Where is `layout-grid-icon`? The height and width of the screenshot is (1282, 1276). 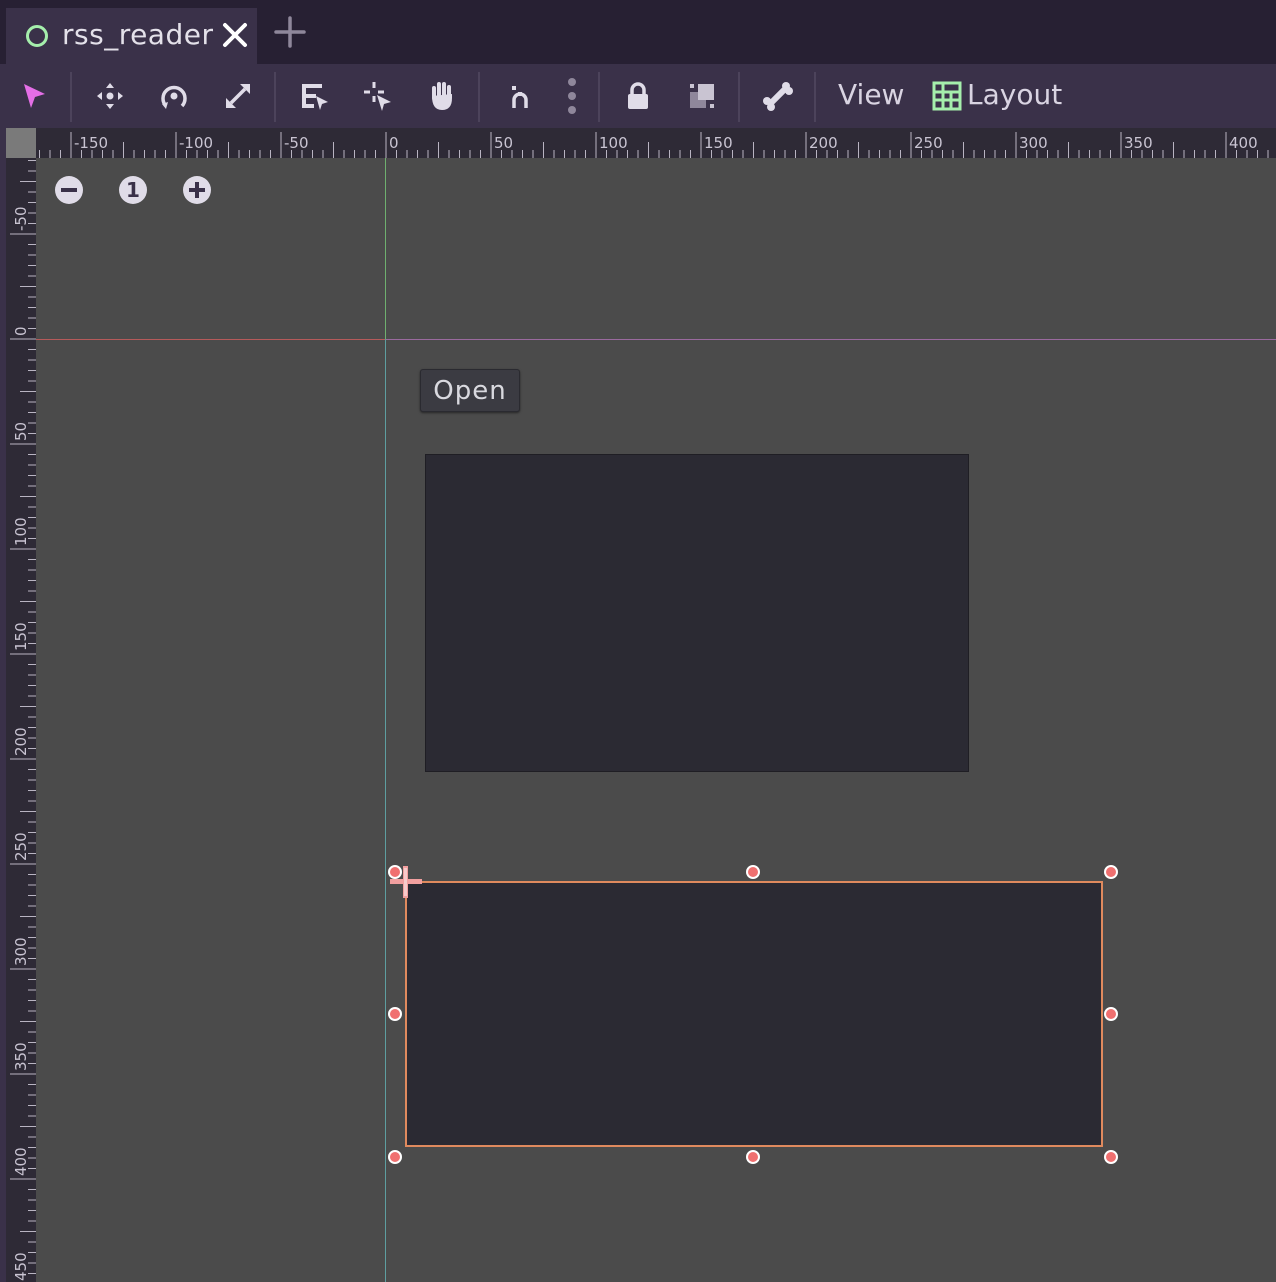
layout-grid-icon is located at coordinates (947, 96).